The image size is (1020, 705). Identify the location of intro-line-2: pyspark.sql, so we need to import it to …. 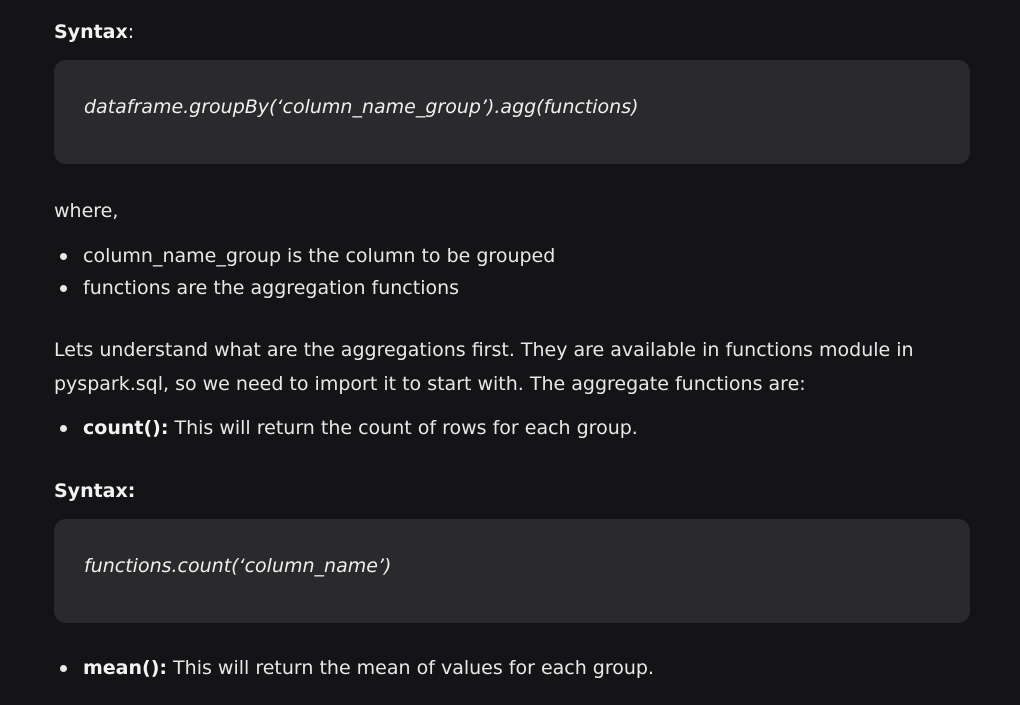
(430, 384).